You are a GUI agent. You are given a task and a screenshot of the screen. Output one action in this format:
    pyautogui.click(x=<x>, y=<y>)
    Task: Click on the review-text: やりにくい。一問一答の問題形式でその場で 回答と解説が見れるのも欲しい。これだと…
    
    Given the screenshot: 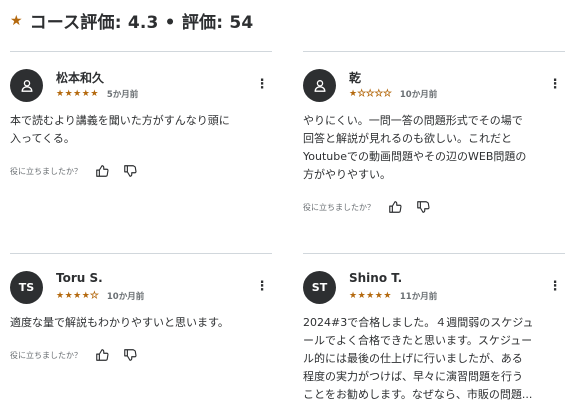 What is the action you would take?
    pyautogui.click(x=415, y=147)
    